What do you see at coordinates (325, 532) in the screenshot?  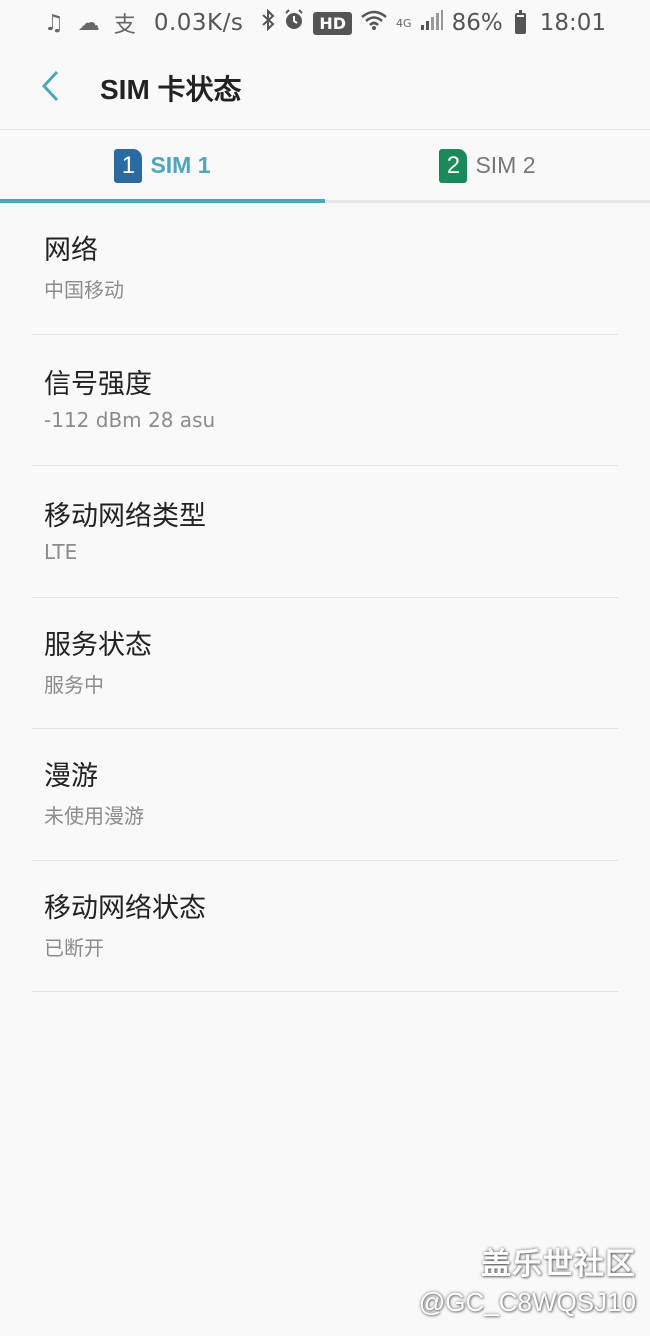 I see `list-item-network-type: 移动网络类型 LTE` at bounding box center [325, 532].